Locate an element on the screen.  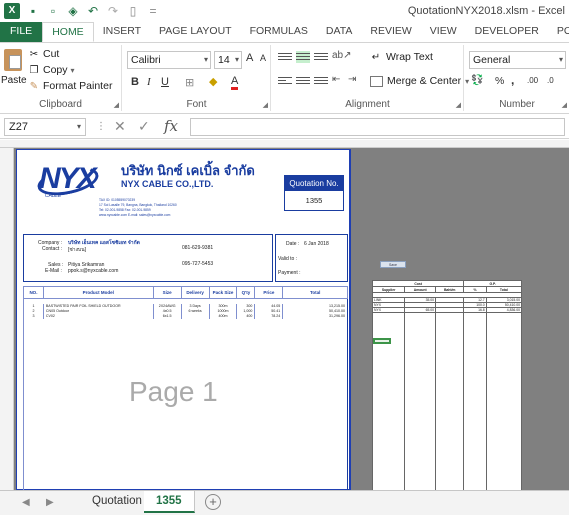
align-right-icon is located at coordinates (321, 81).